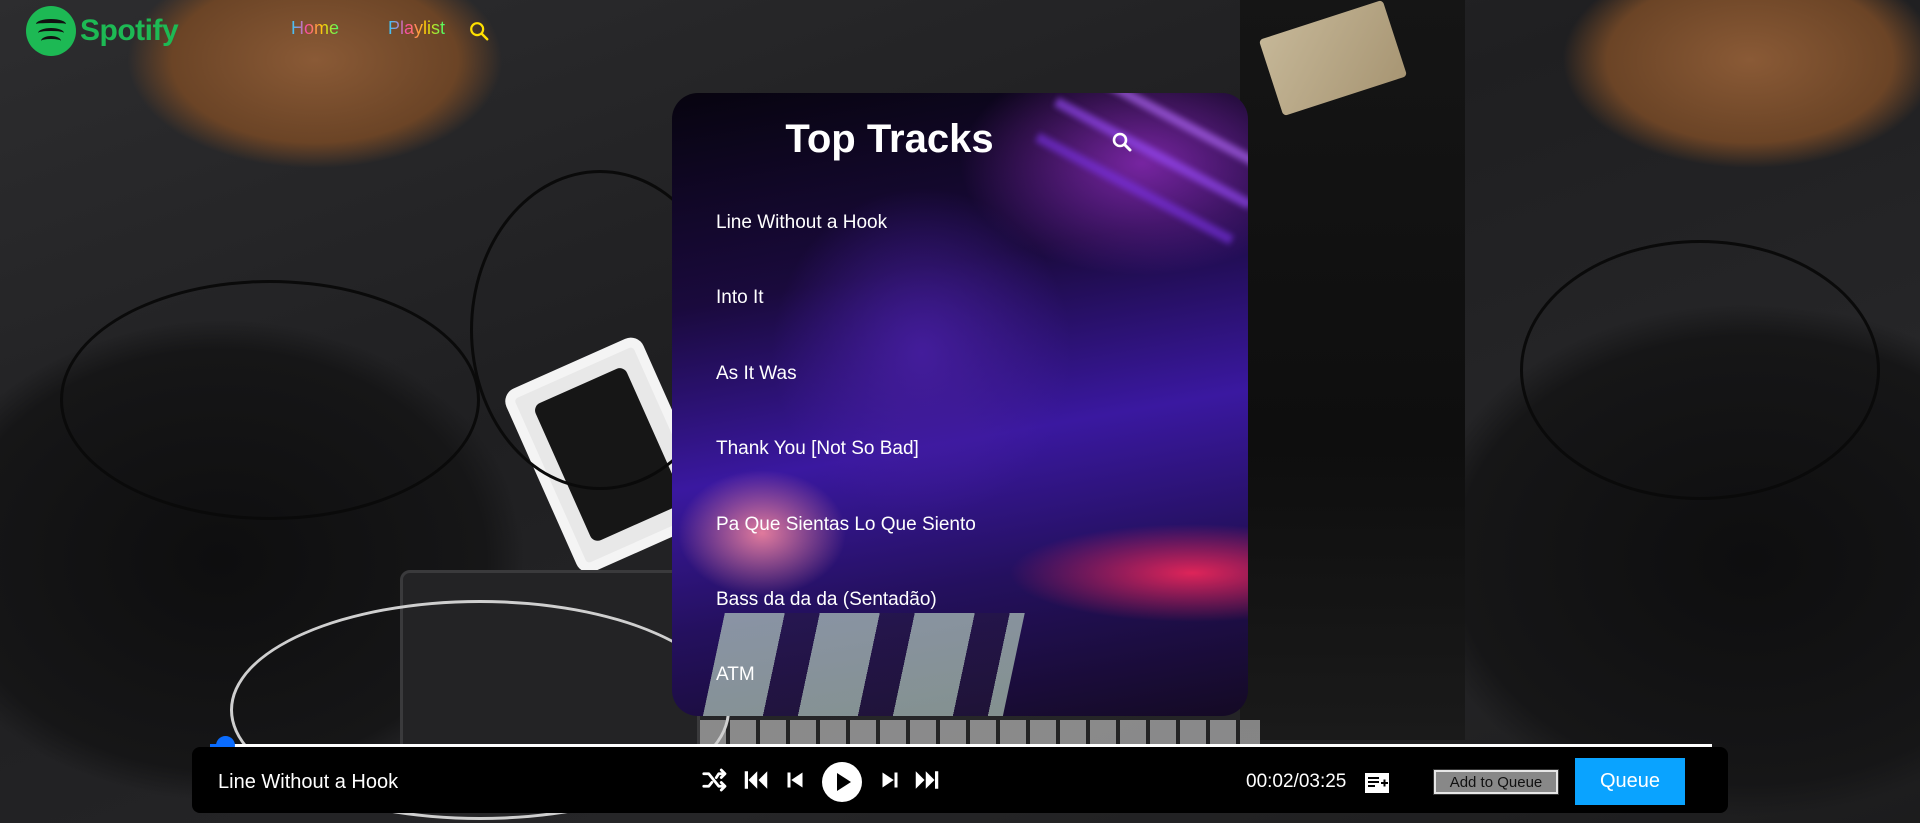 The height and width of the screenshot is (823, 1920). What do you see at coordinates (416, 28) in the screenshot?
I see `nav-playlist-link: Playlist` at bounding box center [416, 28].